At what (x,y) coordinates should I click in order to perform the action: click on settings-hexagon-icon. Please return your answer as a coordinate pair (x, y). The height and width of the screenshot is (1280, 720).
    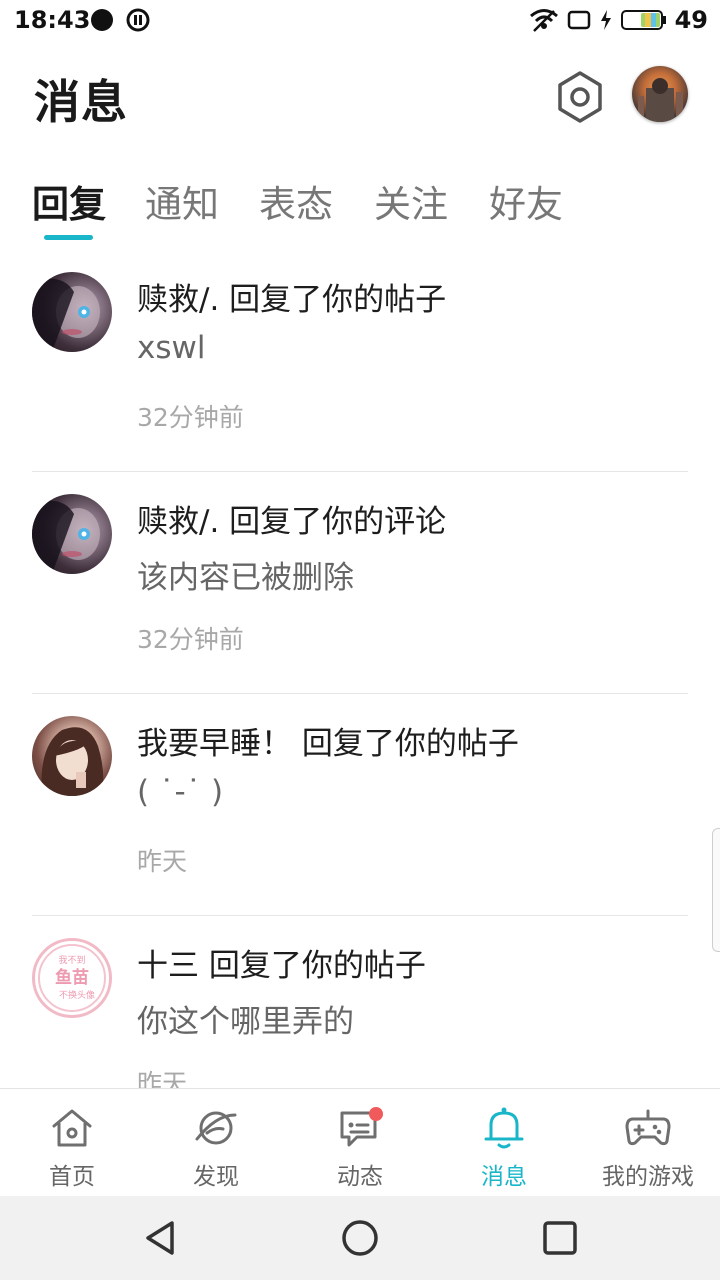
    Looking at the image, I should click on (580, 97).